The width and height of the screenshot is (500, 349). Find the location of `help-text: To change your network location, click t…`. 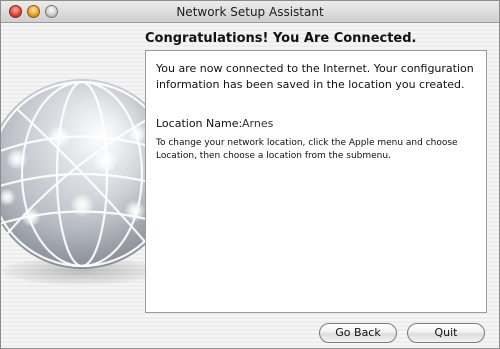

help-text: To change your network location, click t… is located at coordinates (307, 149).